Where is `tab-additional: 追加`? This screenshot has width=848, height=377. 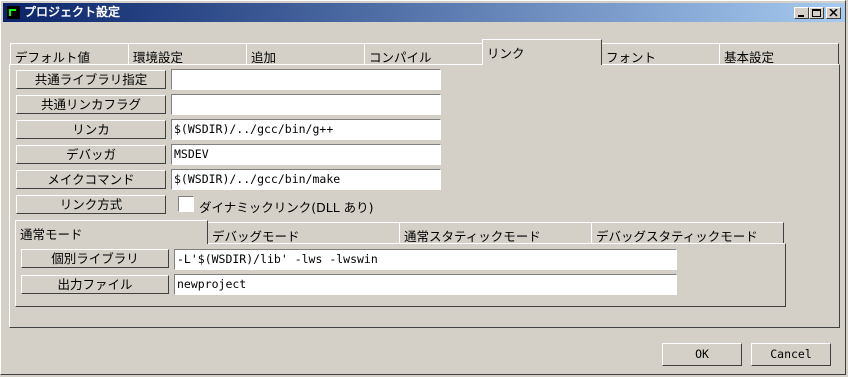
tab-additional: 追加 is located at coordinates (305, 54).